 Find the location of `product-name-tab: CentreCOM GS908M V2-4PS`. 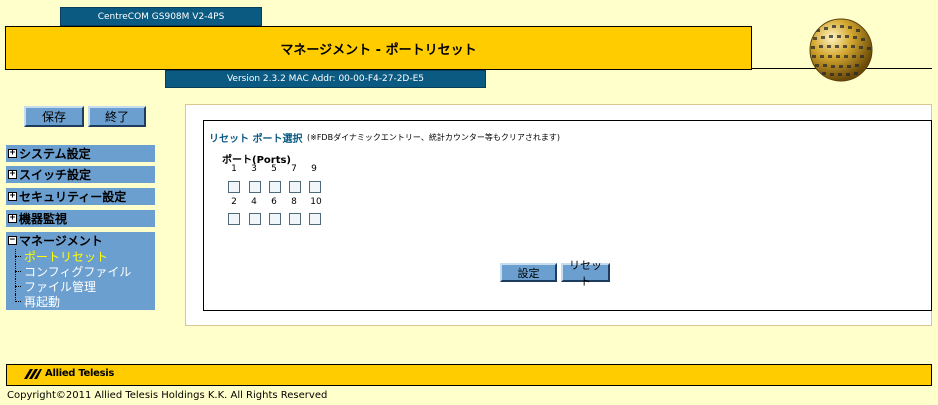

product-name-tab: CentreCOM GS908M V2-4PS is located at coordinates (161, 16).